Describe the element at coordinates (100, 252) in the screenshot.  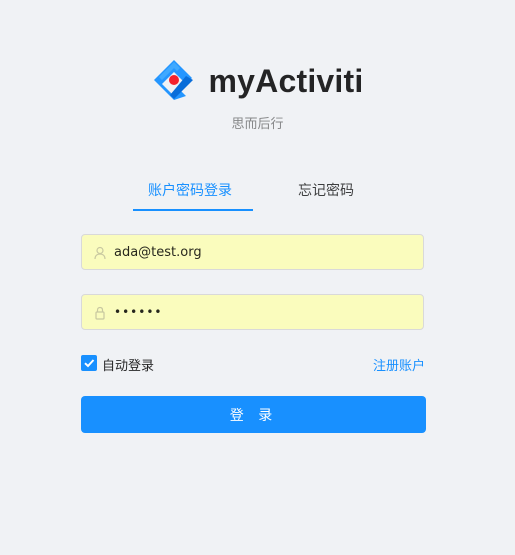
I see `user-icon` at that location.